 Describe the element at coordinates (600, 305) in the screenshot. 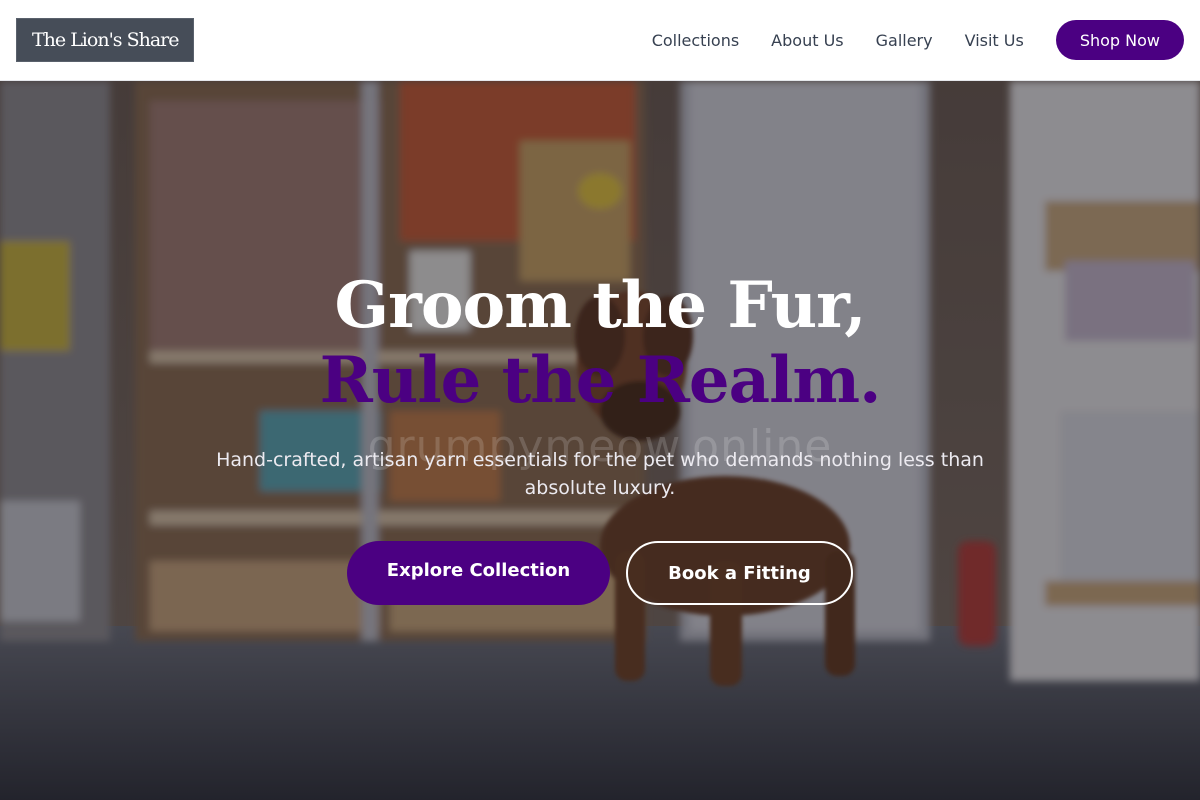

I see `hero-headline-line1: Groom the Fur,` at that location.